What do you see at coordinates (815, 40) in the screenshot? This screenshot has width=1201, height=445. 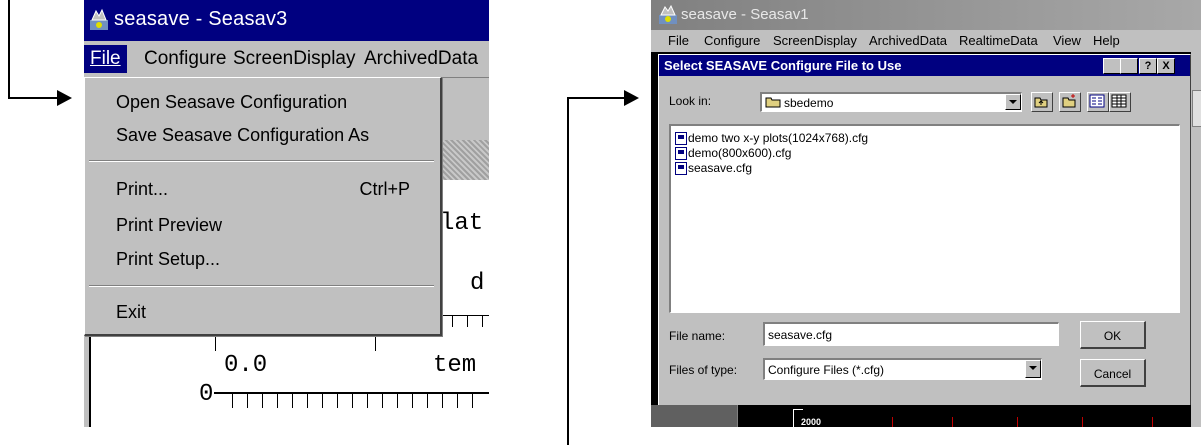 I see `right-menu-screendisplay: ScreenDisplay` at bounding box center [815, 40].